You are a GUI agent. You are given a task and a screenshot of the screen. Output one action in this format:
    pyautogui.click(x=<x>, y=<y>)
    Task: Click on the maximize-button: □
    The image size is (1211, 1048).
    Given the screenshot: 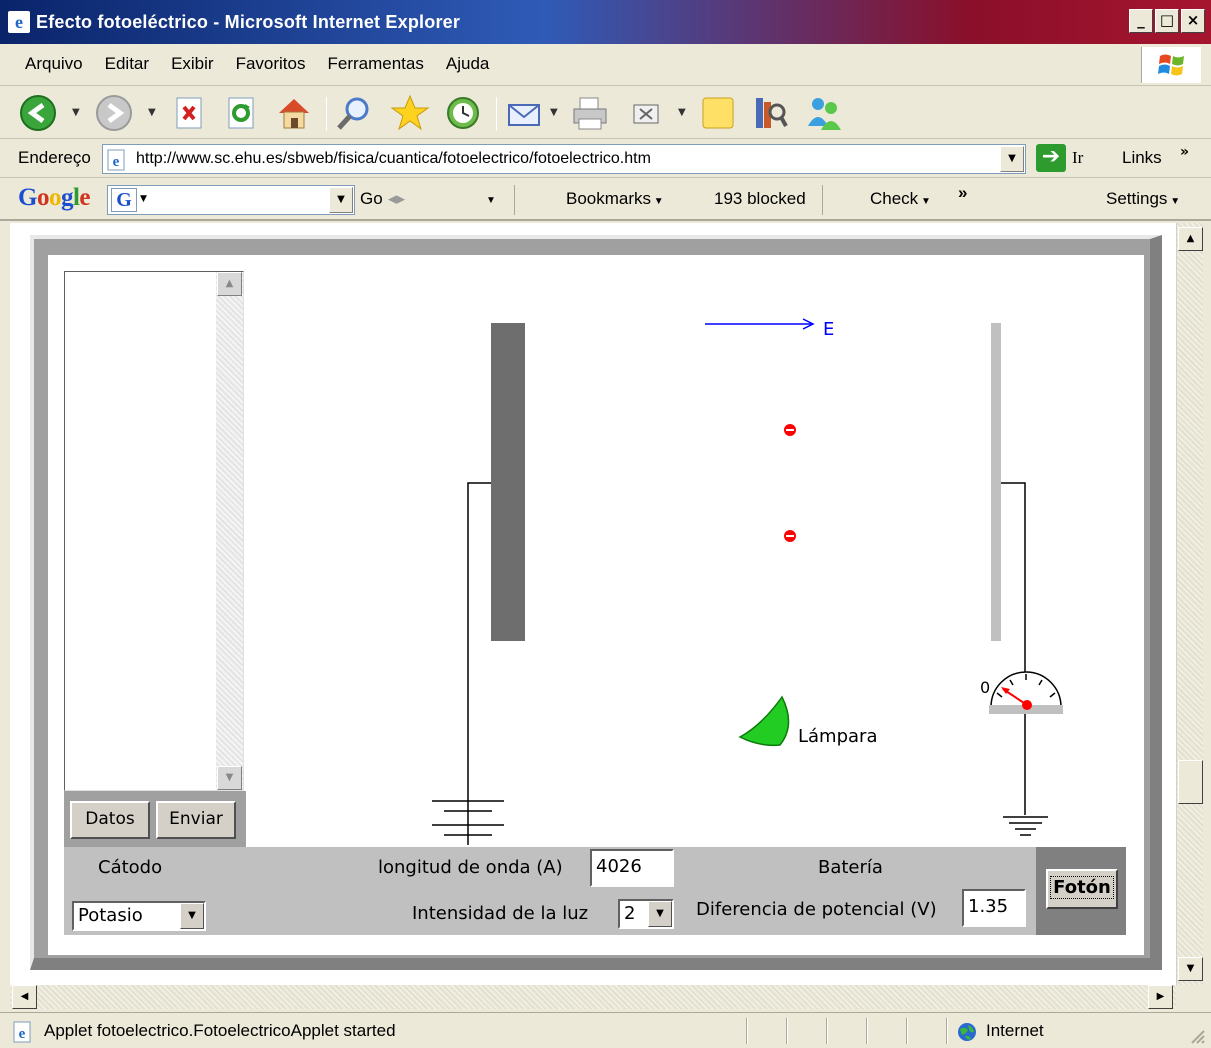 What is the action you would take?
    pyautogui.click(x=1167, y=21)
    